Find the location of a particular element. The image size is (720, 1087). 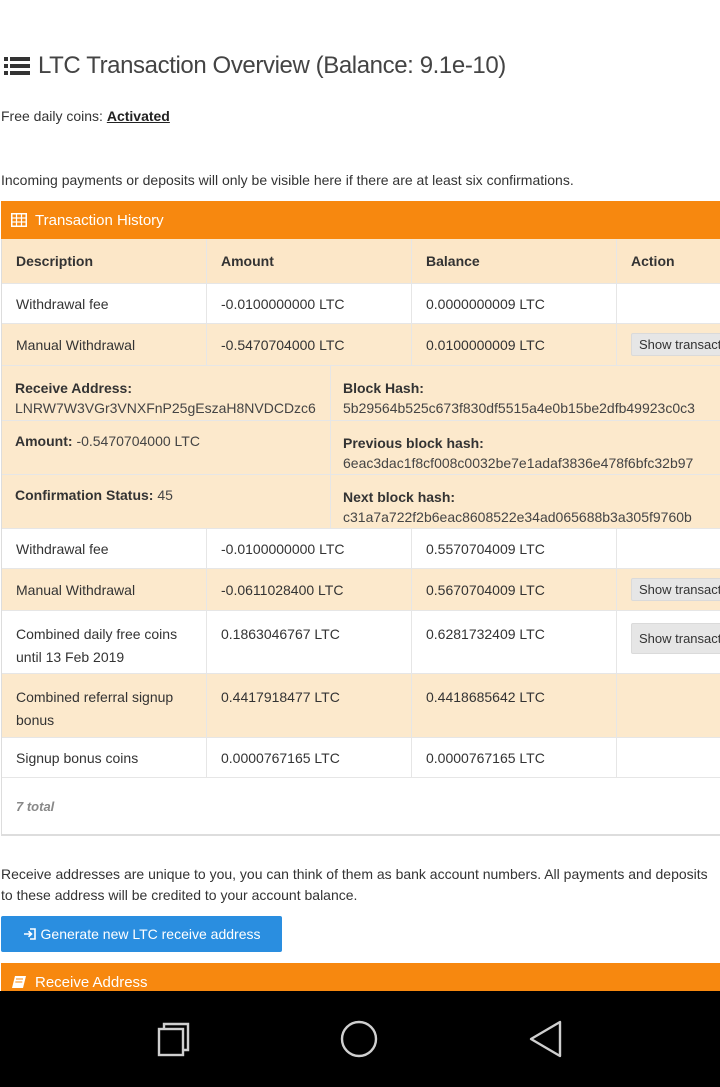

free-coins-line: Free daily coins: Activated is located at coordinates (85, 116).